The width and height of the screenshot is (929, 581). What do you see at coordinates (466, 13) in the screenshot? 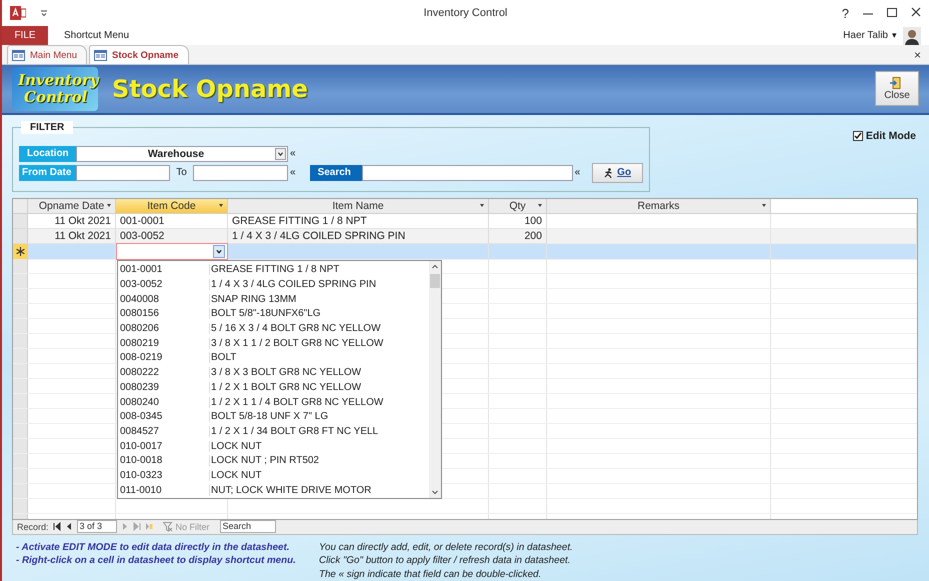
I see `window-title: Inventory Control` at bounding box center [466, 13].